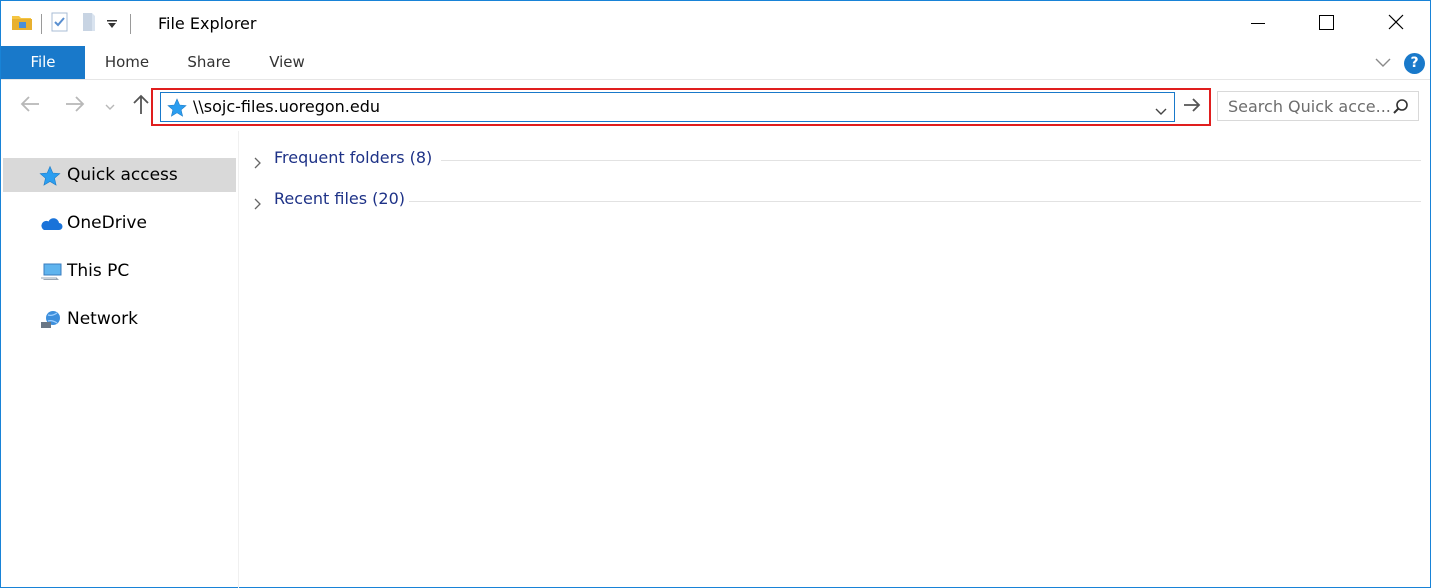 This screenshot has height=588, width=1431. What do you see at coordinates (107, 223) in the screenshot?
I see `sidebar-item-label: OneDrive` at bounding box center [107, 223].